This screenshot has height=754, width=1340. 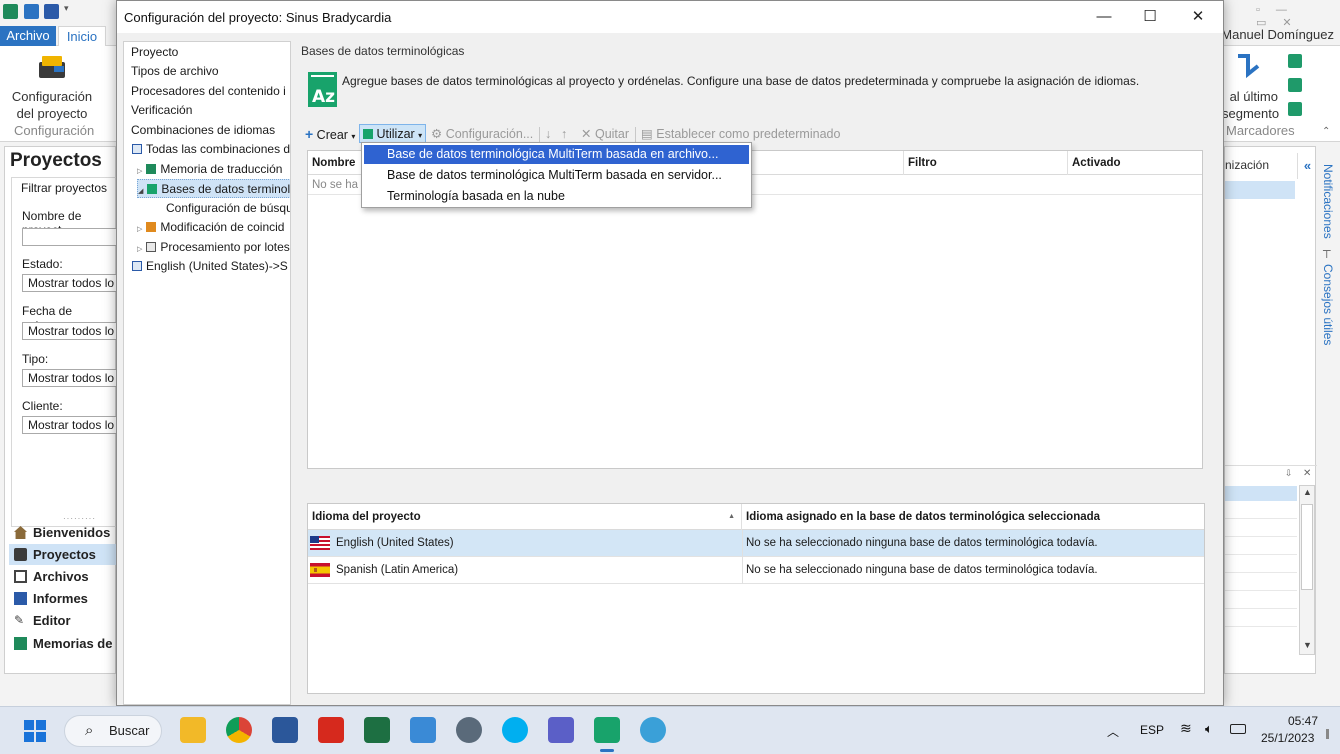 I want to click on language-name: Spanish (Latin America), so click(x=397, y=570).